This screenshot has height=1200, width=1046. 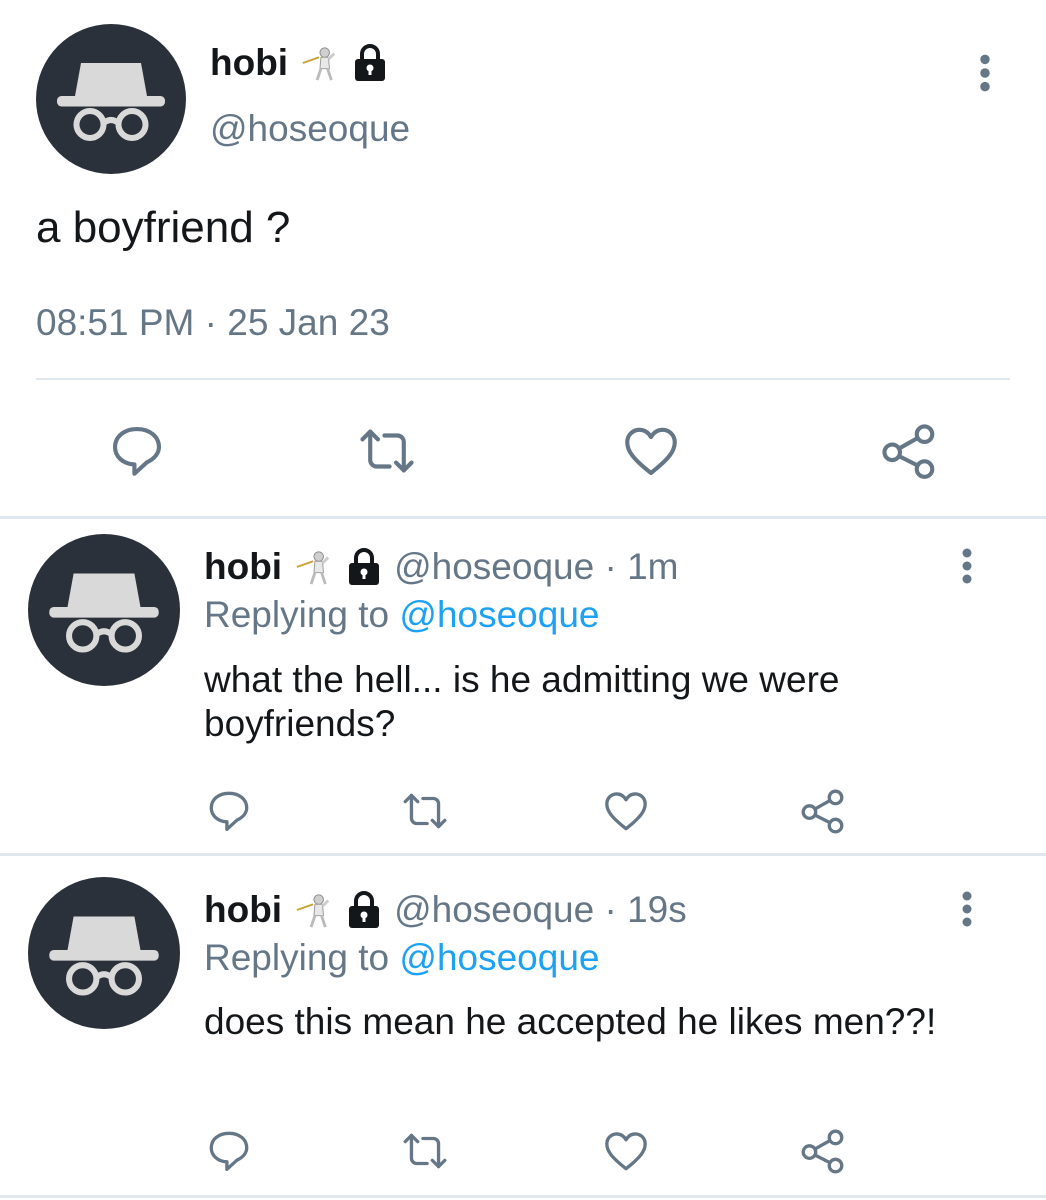 What do you see at coordinates (523, 450) in the screenshot?
I see `tweet-actions` at bounding box center [523, 450].